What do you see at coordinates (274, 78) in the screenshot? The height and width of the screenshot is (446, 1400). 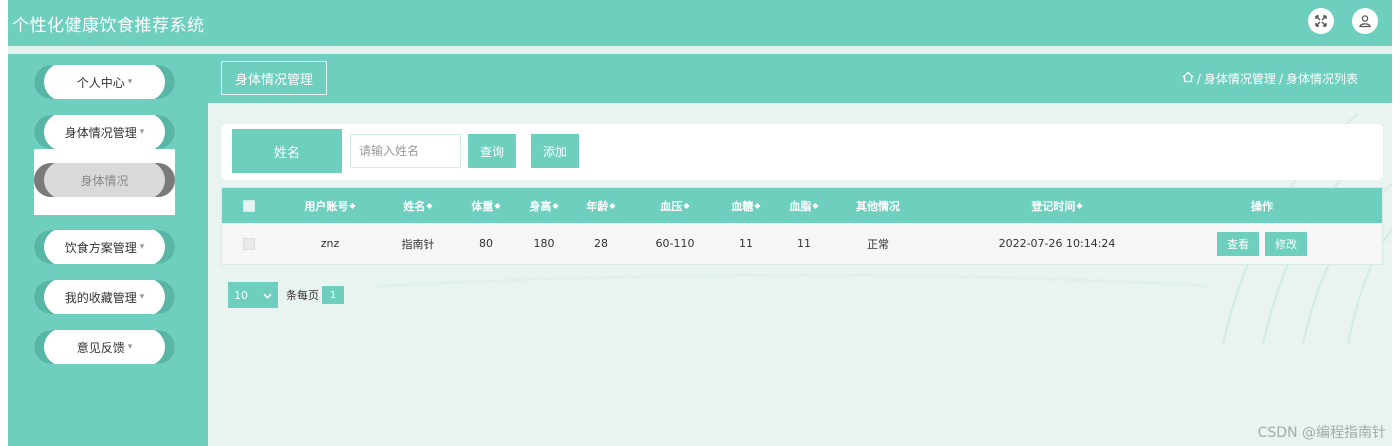 I see `tab-body-management: 身体情况管理` at bounding box center [274, 78].